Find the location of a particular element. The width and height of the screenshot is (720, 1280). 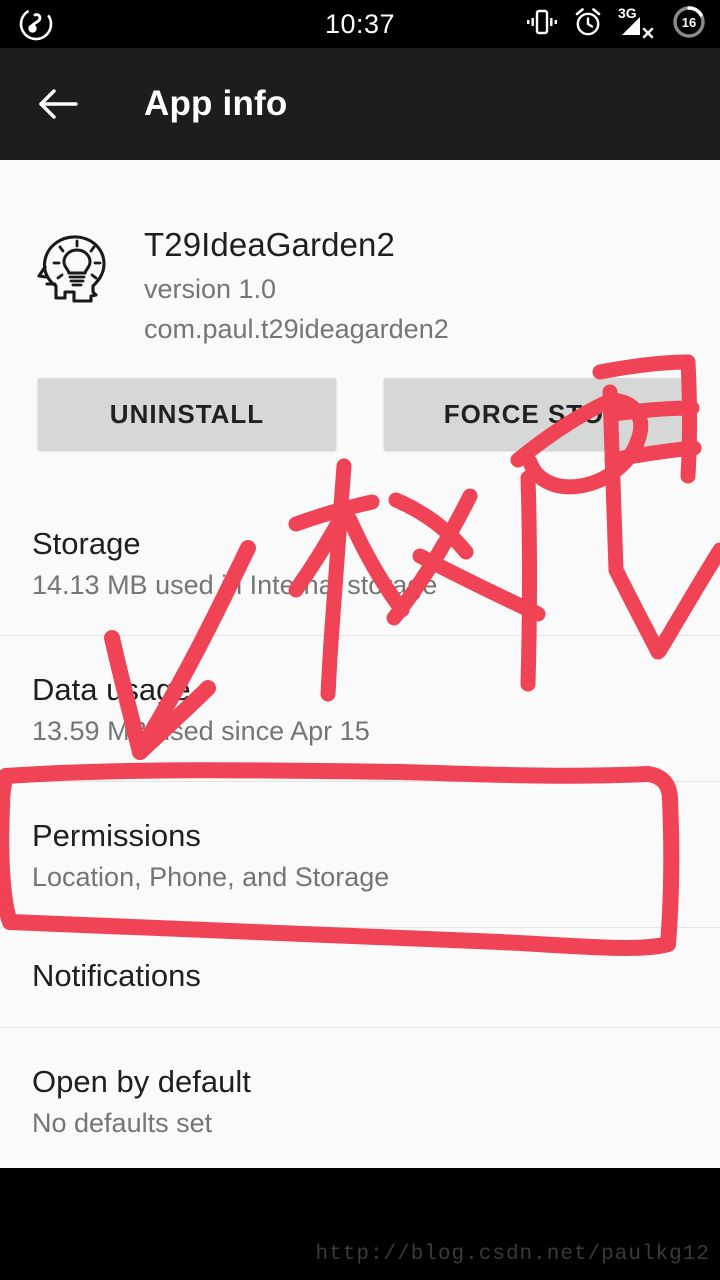

app-package-name: com.paul.t29ideagarden2 is located at coordinates (296, 329).